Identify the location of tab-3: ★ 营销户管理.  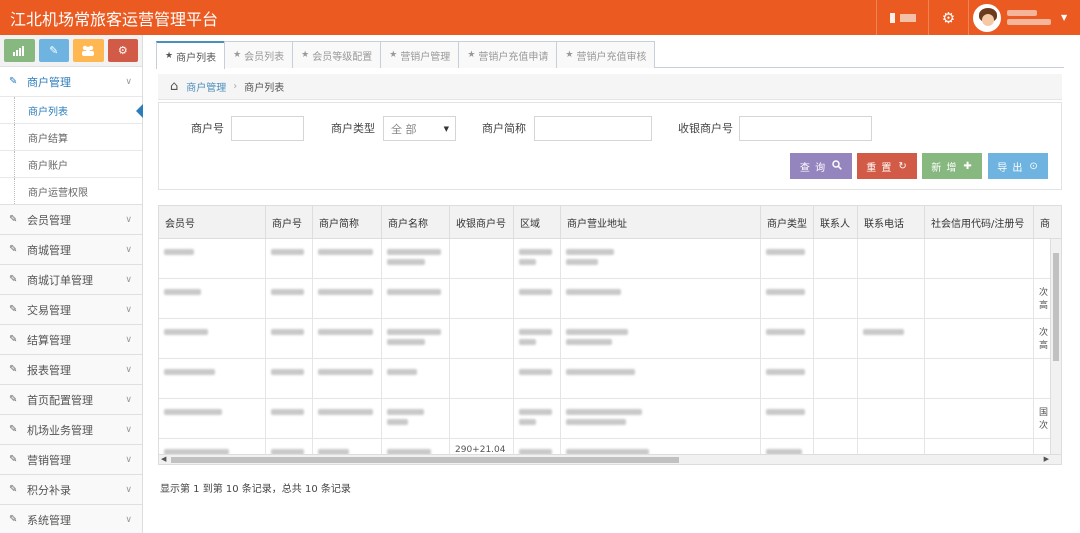
(420, 54).